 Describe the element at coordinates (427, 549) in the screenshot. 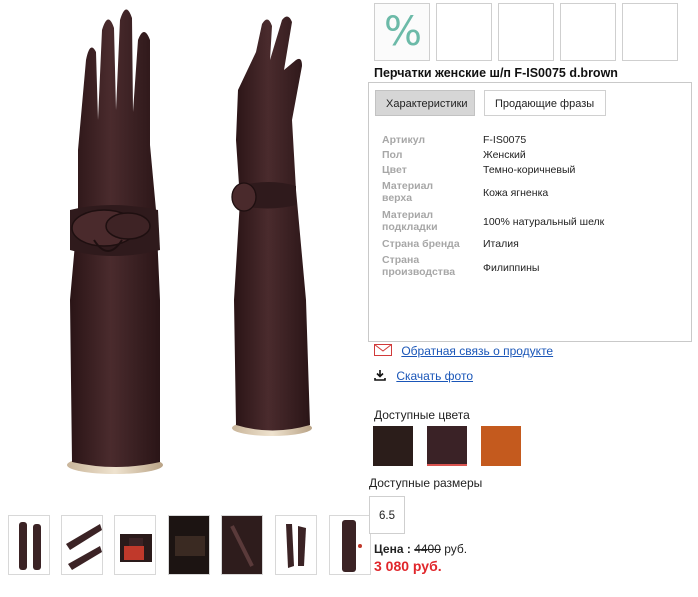

I see `old-price: 4400` at that location.